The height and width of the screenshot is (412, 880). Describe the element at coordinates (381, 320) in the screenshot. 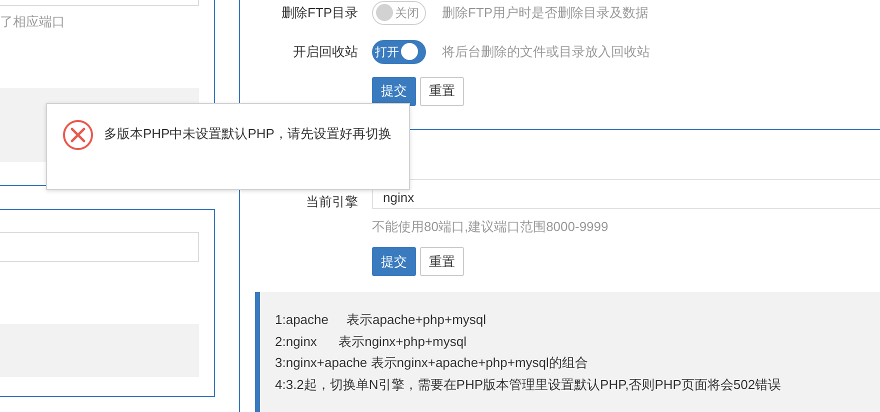

I see `note-line: 1:apache 表示apache+php+mysql` at that location.